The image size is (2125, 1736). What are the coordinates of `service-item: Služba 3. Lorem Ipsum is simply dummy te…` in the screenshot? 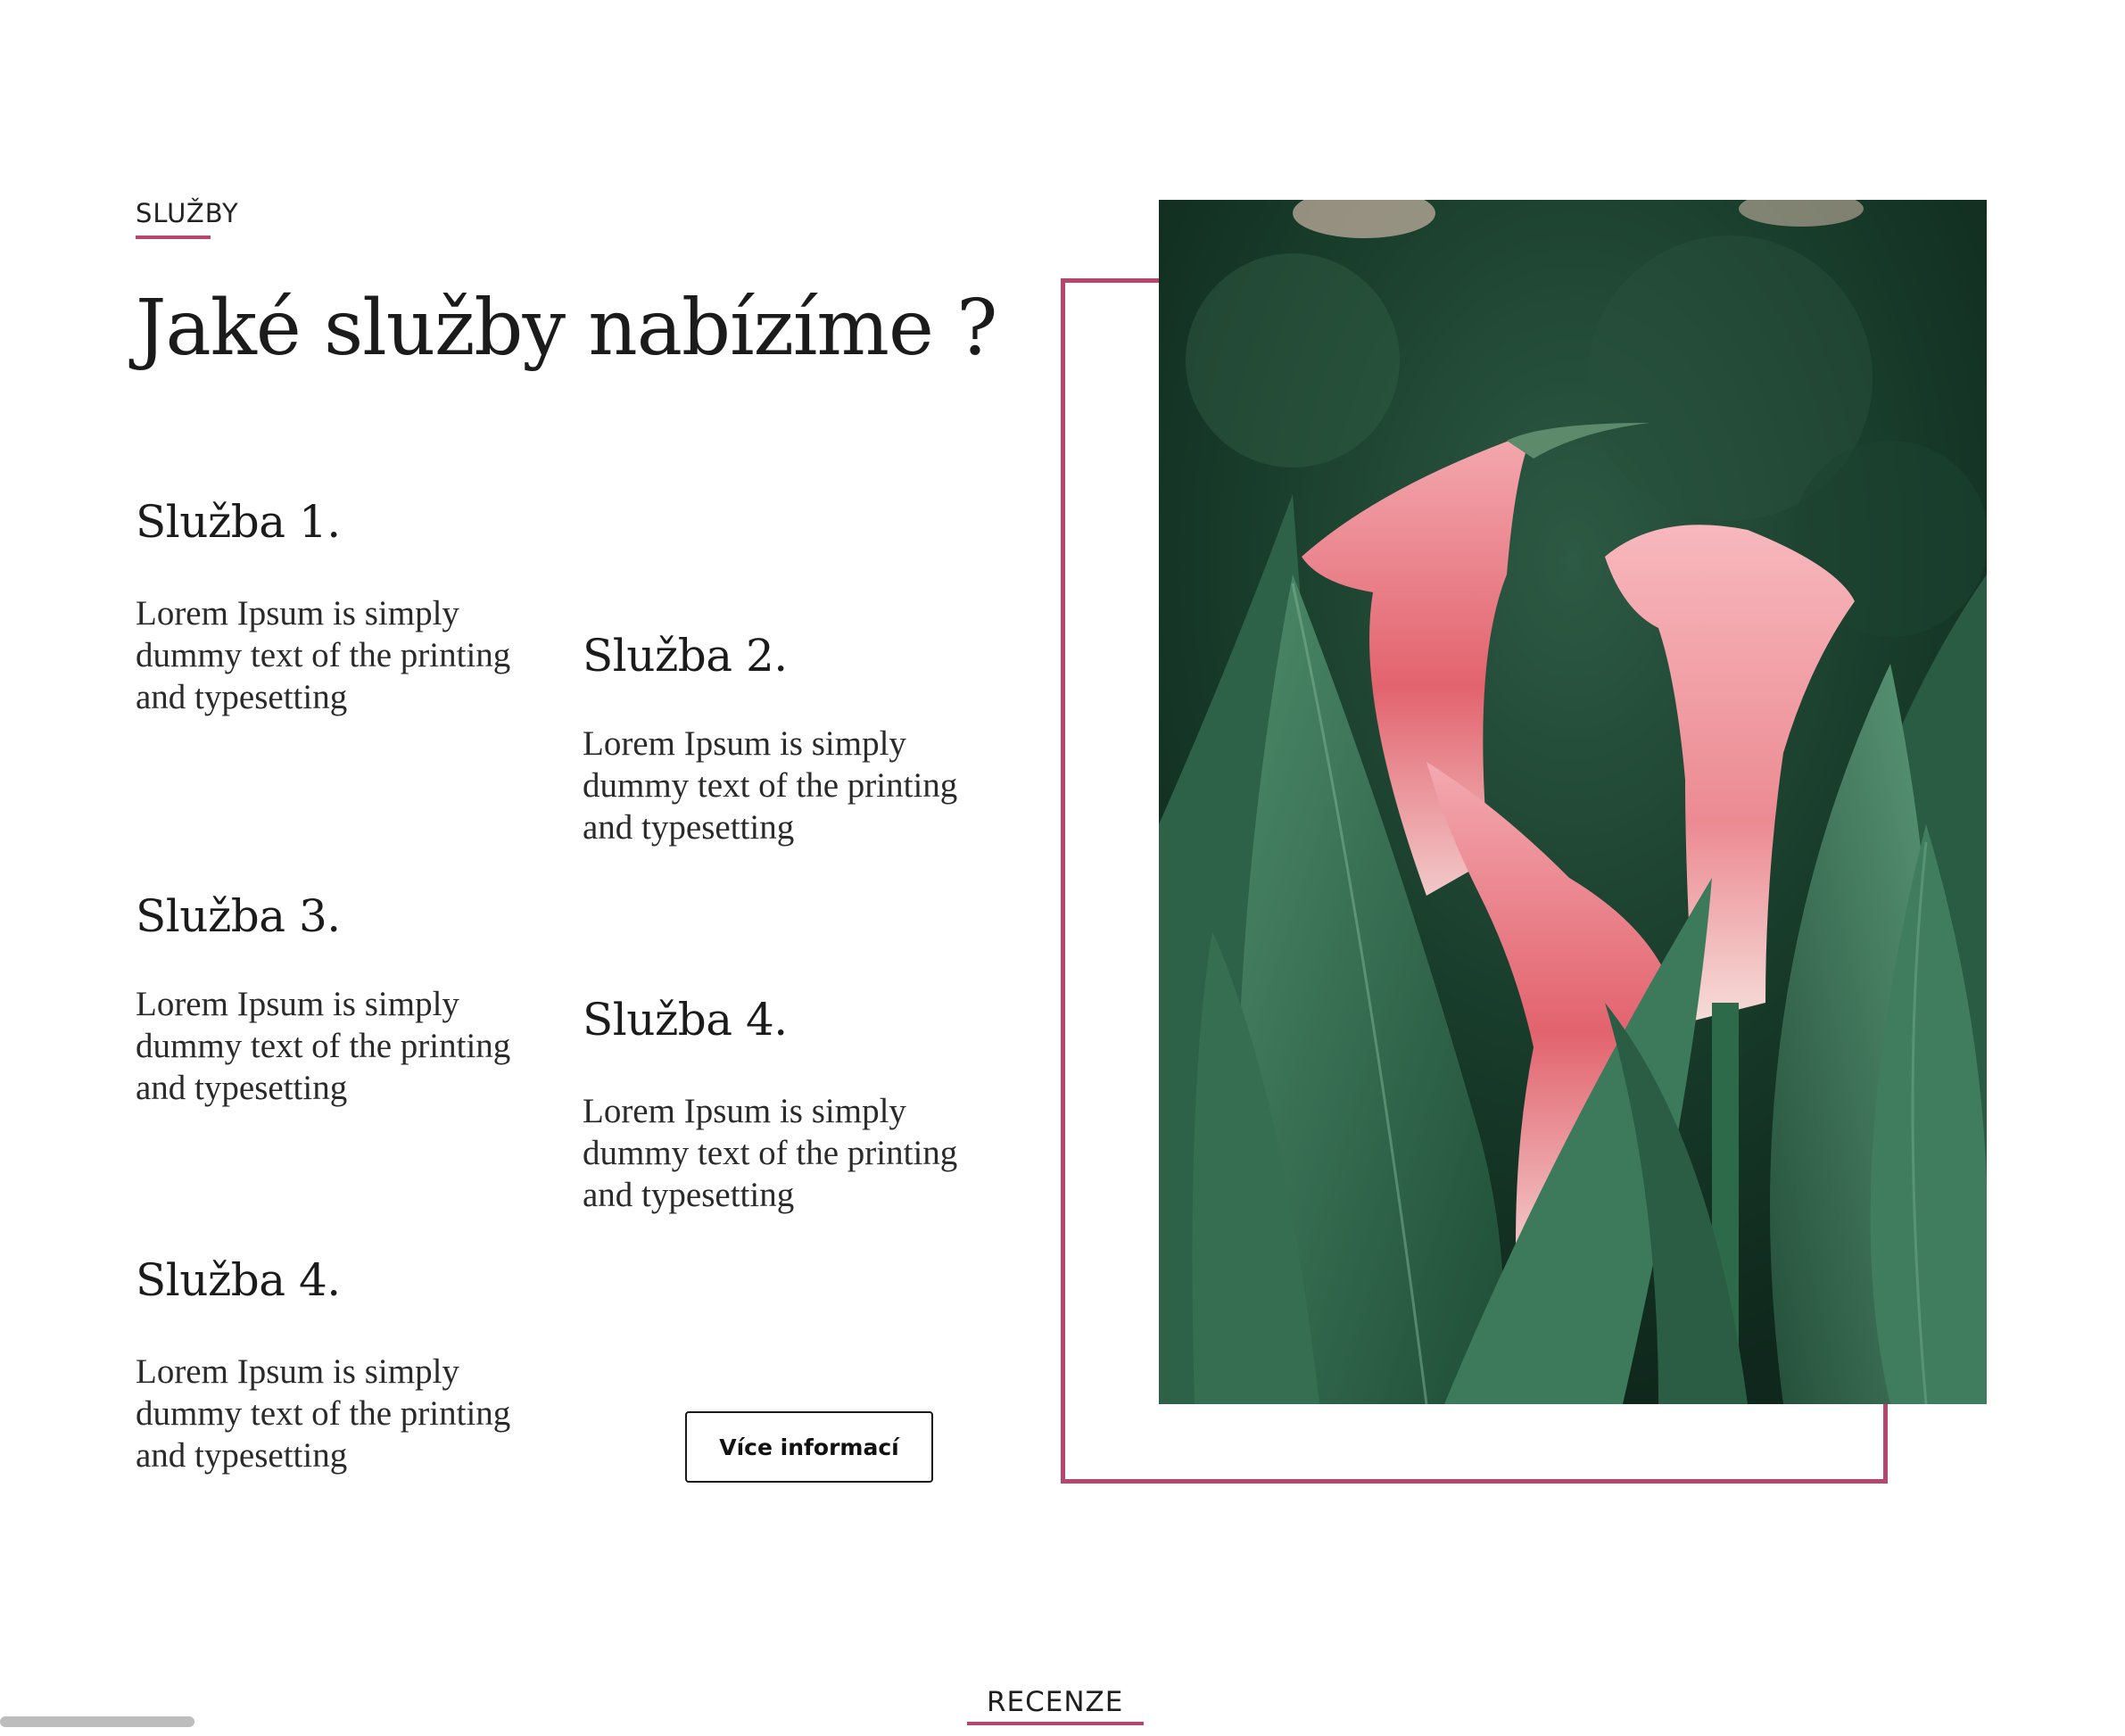 It's located at (332, 999).